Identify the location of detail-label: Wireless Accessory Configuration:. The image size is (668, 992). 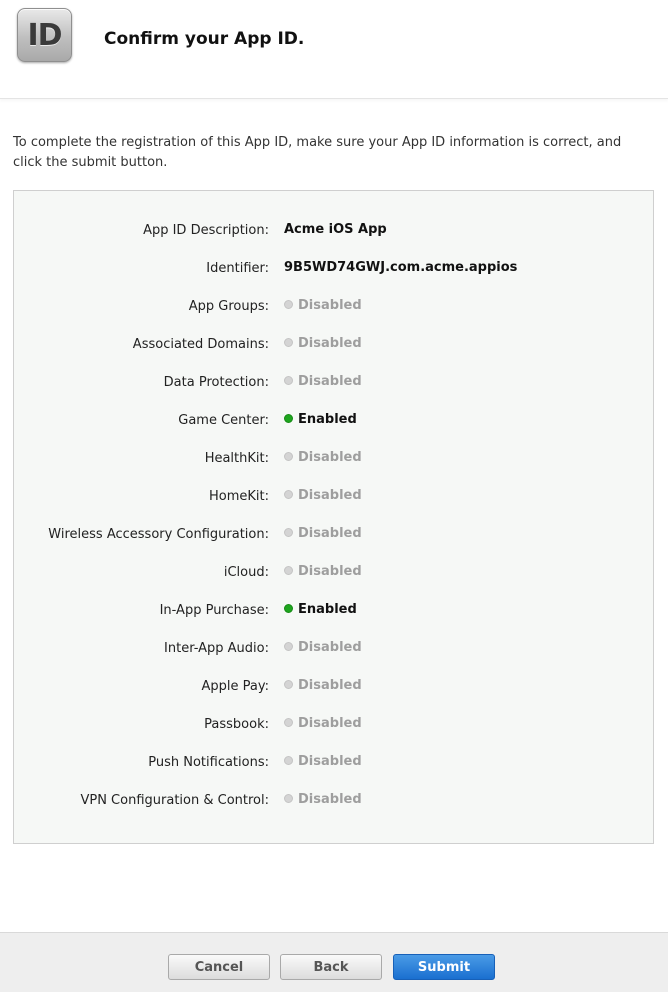
(158, 534).